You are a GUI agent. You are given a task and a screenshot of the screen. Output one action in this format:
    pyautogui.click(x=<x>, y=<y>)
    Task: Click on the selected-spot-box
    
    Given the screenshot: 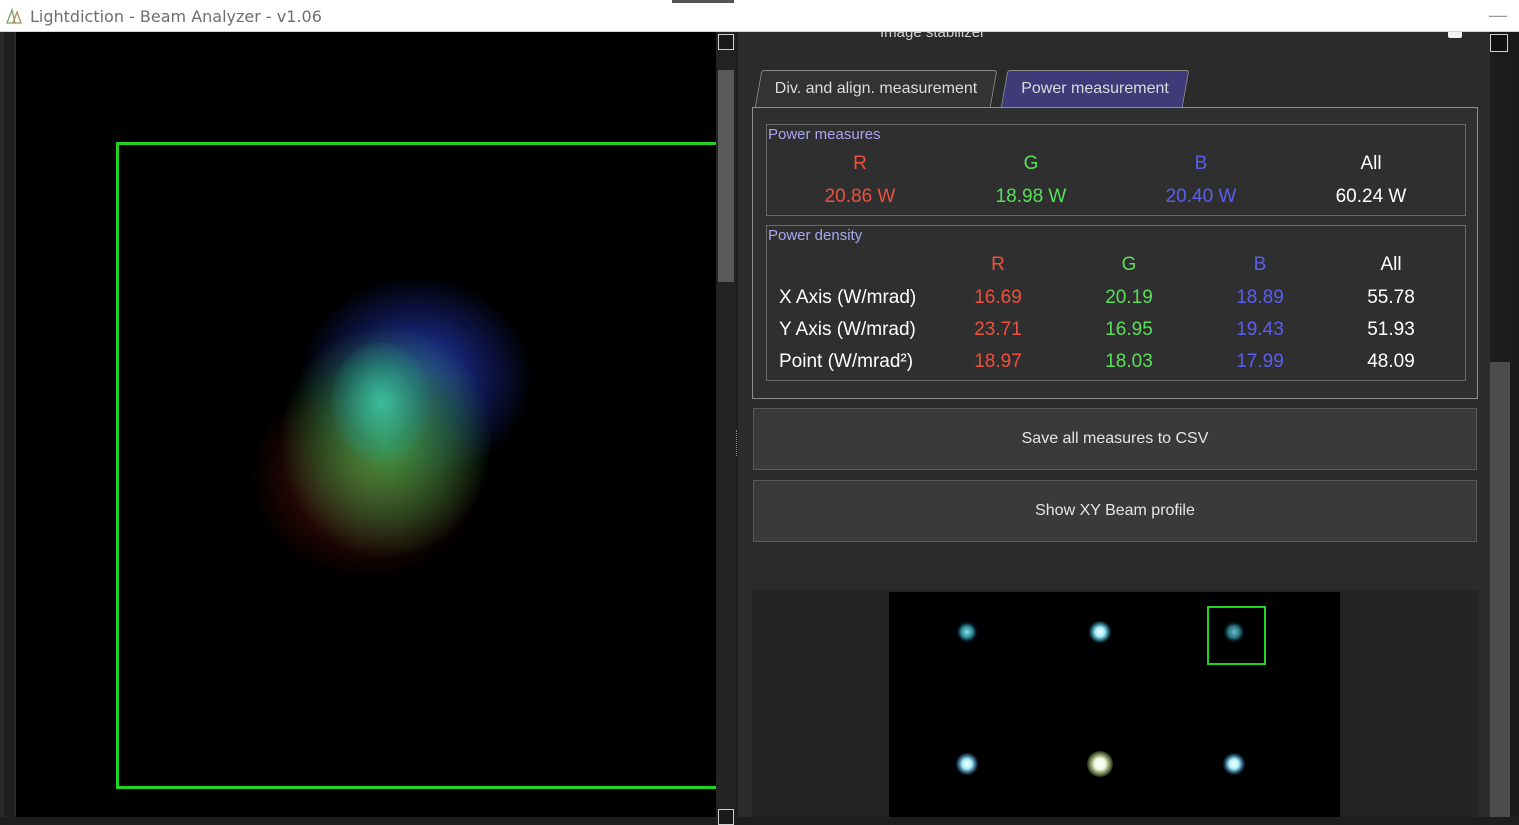 What is the action you would take?
    pyautogui.click(x=1236, y=635)
    